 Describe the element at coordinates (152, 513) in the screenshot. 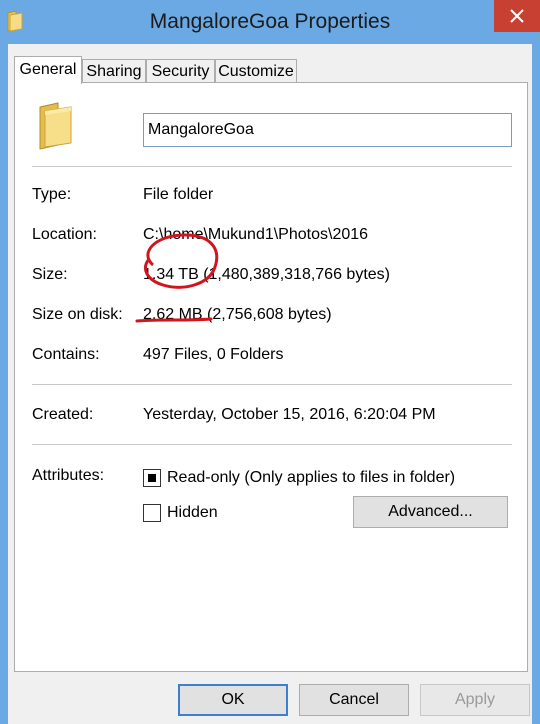

I see `hidden-checkbox` at that location.